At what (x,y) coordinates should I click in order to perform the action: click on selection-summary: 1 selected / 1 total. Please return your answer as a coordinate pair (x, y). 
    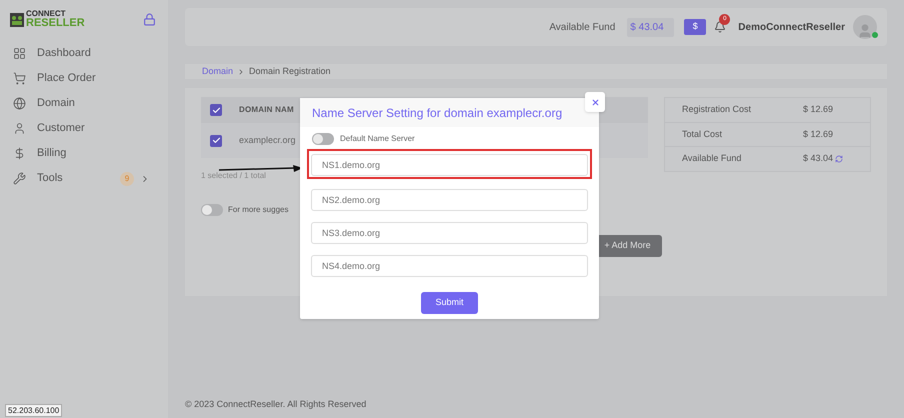
    Looking at the image, I should click on (234, 176).